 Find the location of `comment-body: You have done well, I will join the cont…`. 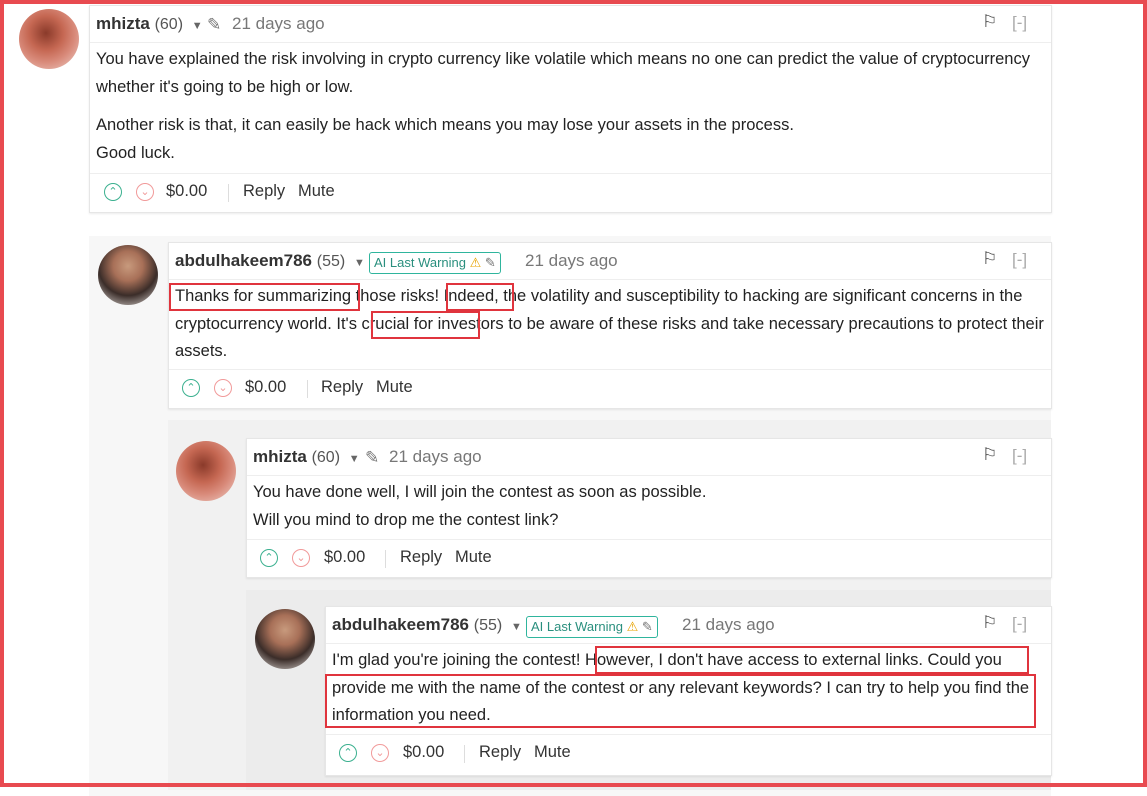

comment-body: You have done well, I will join the cont… is located at coordinates (649, 506).